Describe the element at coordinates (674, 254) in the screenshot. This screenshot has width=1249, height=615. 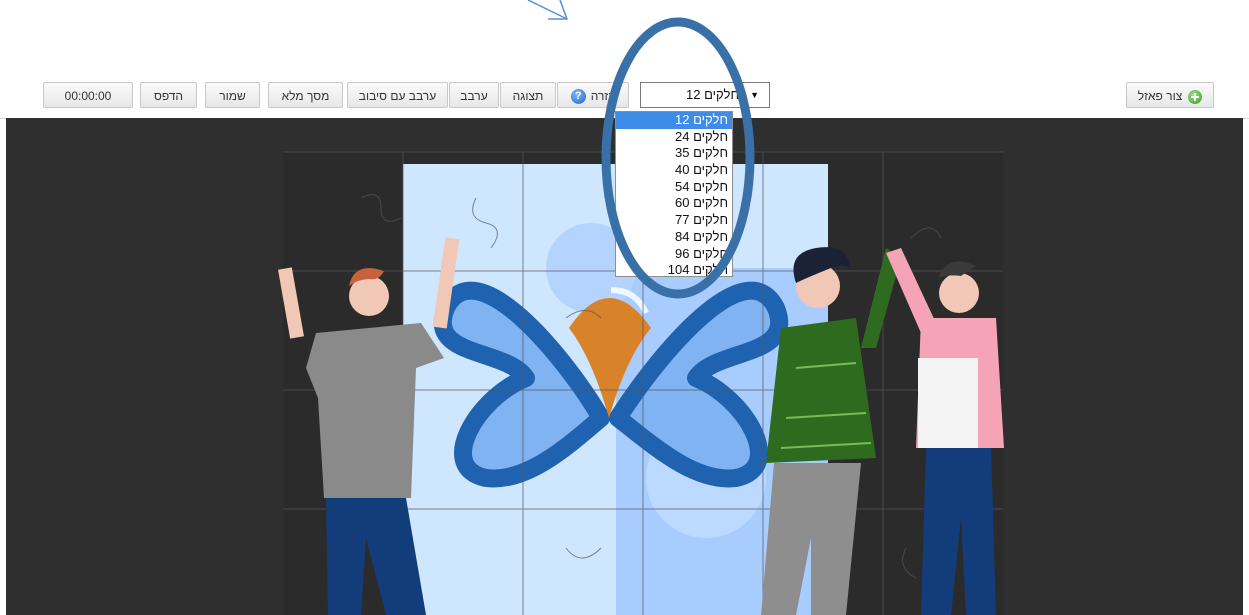
I see `pieces-option: 96 חלקים` at that location.